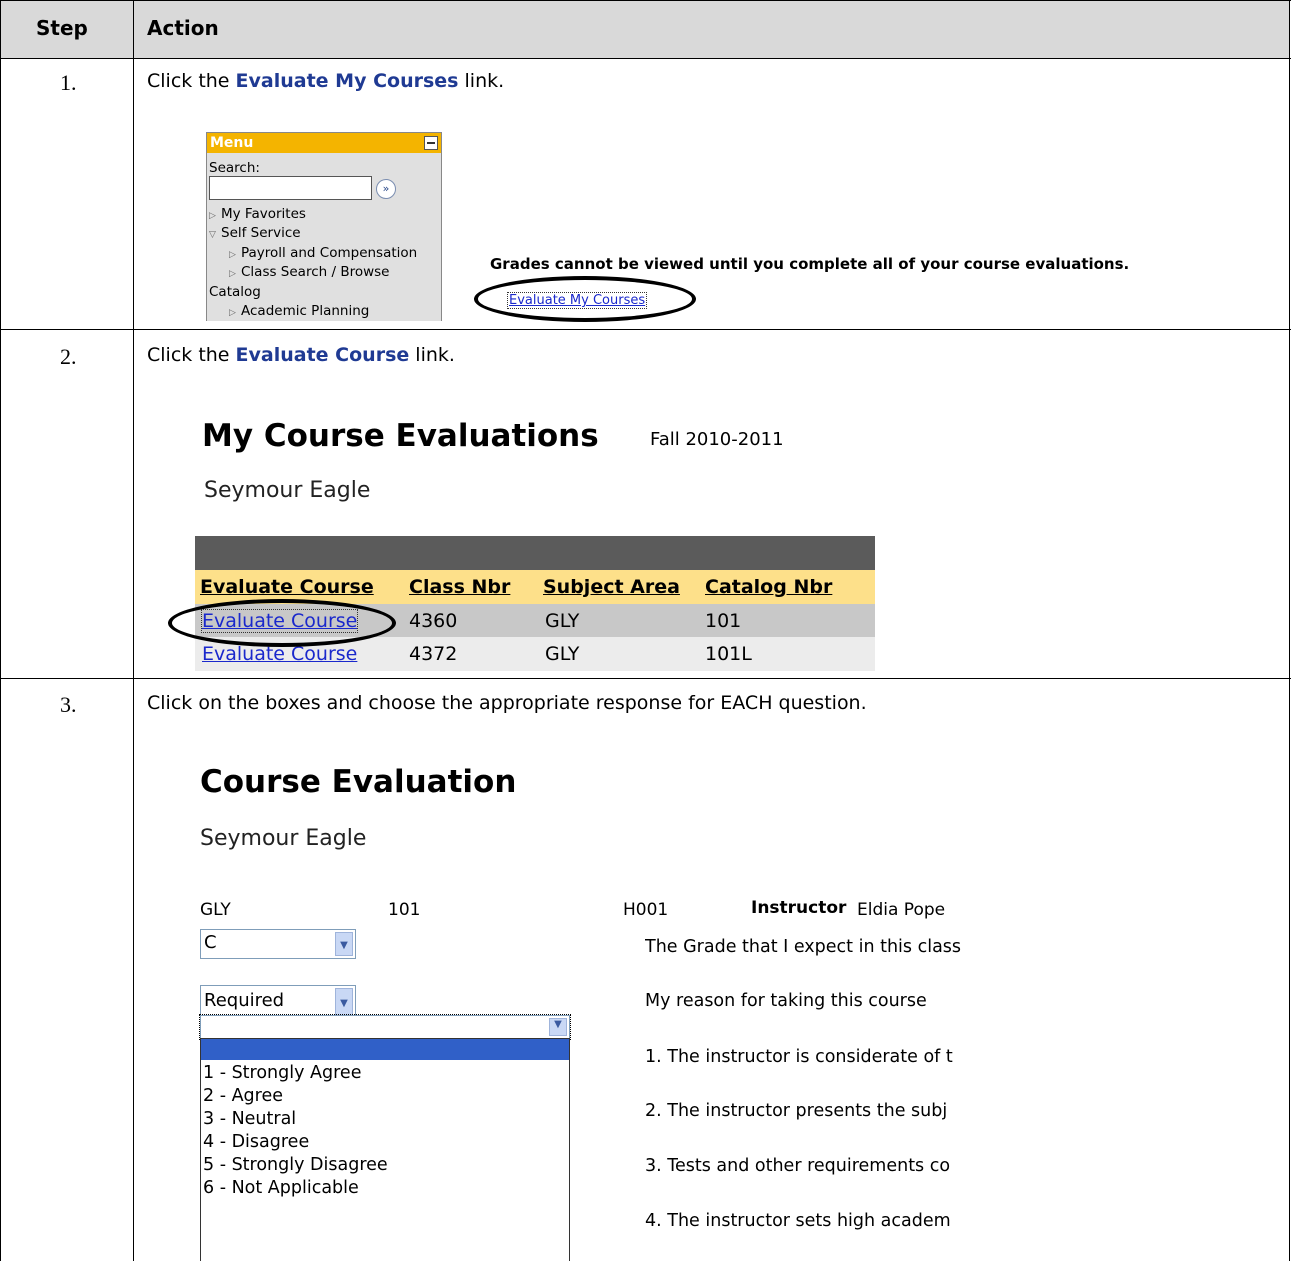 This screenshot has height=1261, width=1291. I want to click on dropdown-item: 5 - Strongly Disagree, so click(385, 1165).